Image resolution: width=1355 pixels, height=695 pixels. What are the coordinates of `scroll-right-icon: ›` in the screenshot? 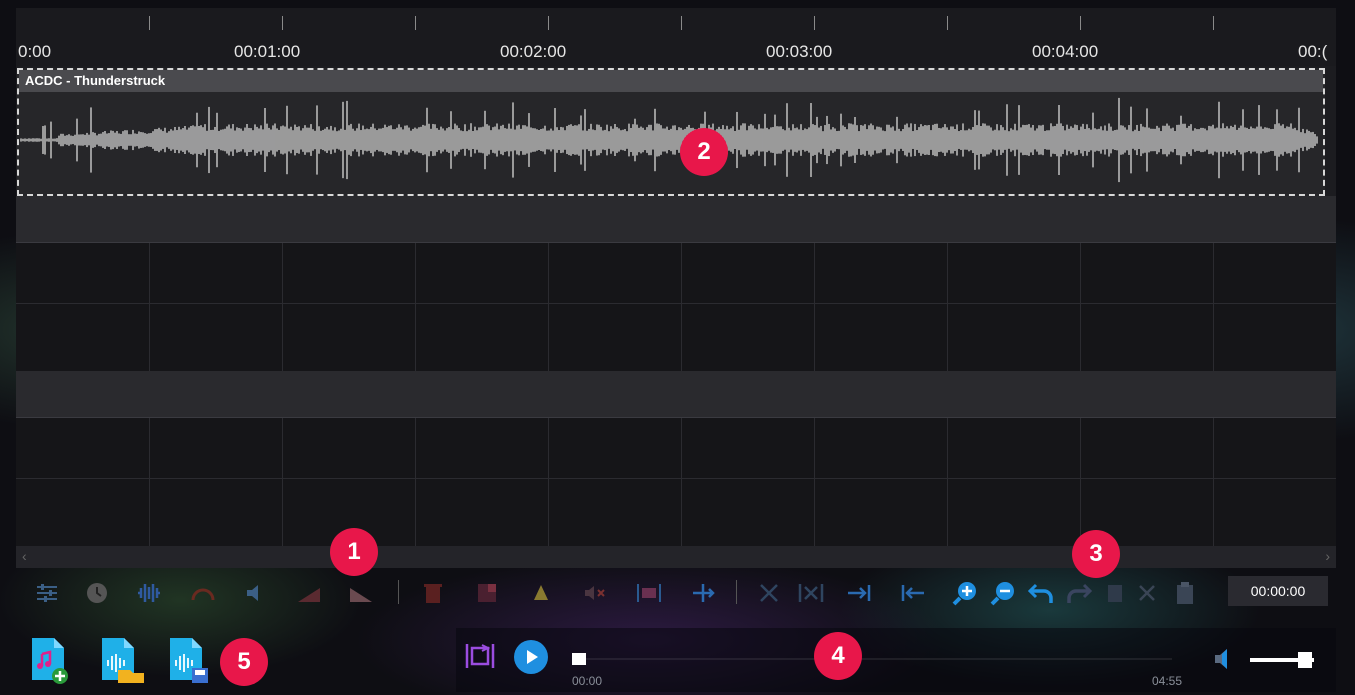 It's located at (1327, 556).